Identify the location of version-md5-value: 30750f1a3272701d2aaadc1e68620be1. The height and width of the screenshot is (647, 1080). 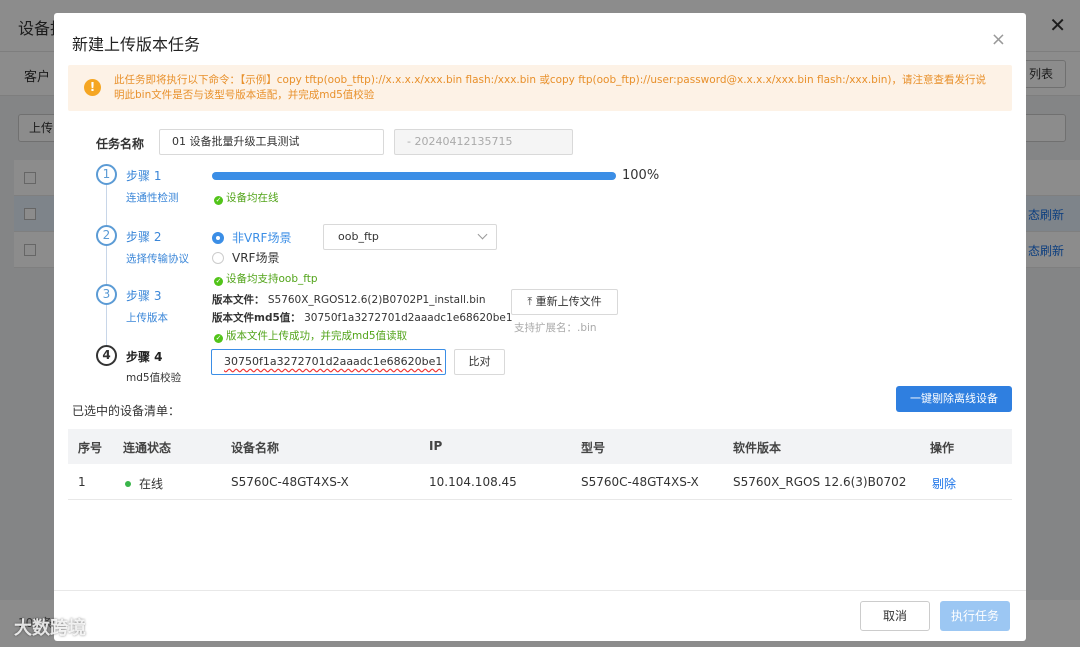
(408, 318).